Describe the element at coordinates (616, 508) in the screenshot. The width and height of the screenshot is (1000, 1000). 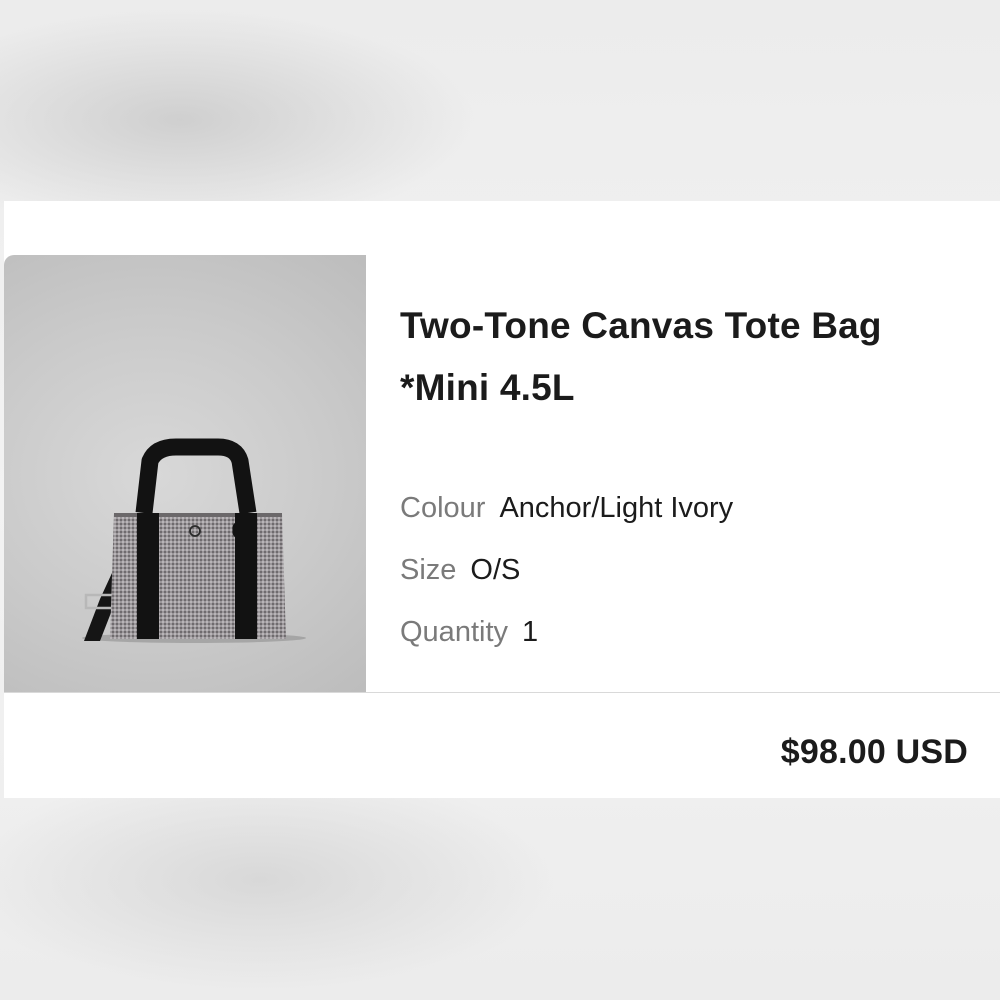
I see `attribute-value: Anchor/Light Ivory` at that location.